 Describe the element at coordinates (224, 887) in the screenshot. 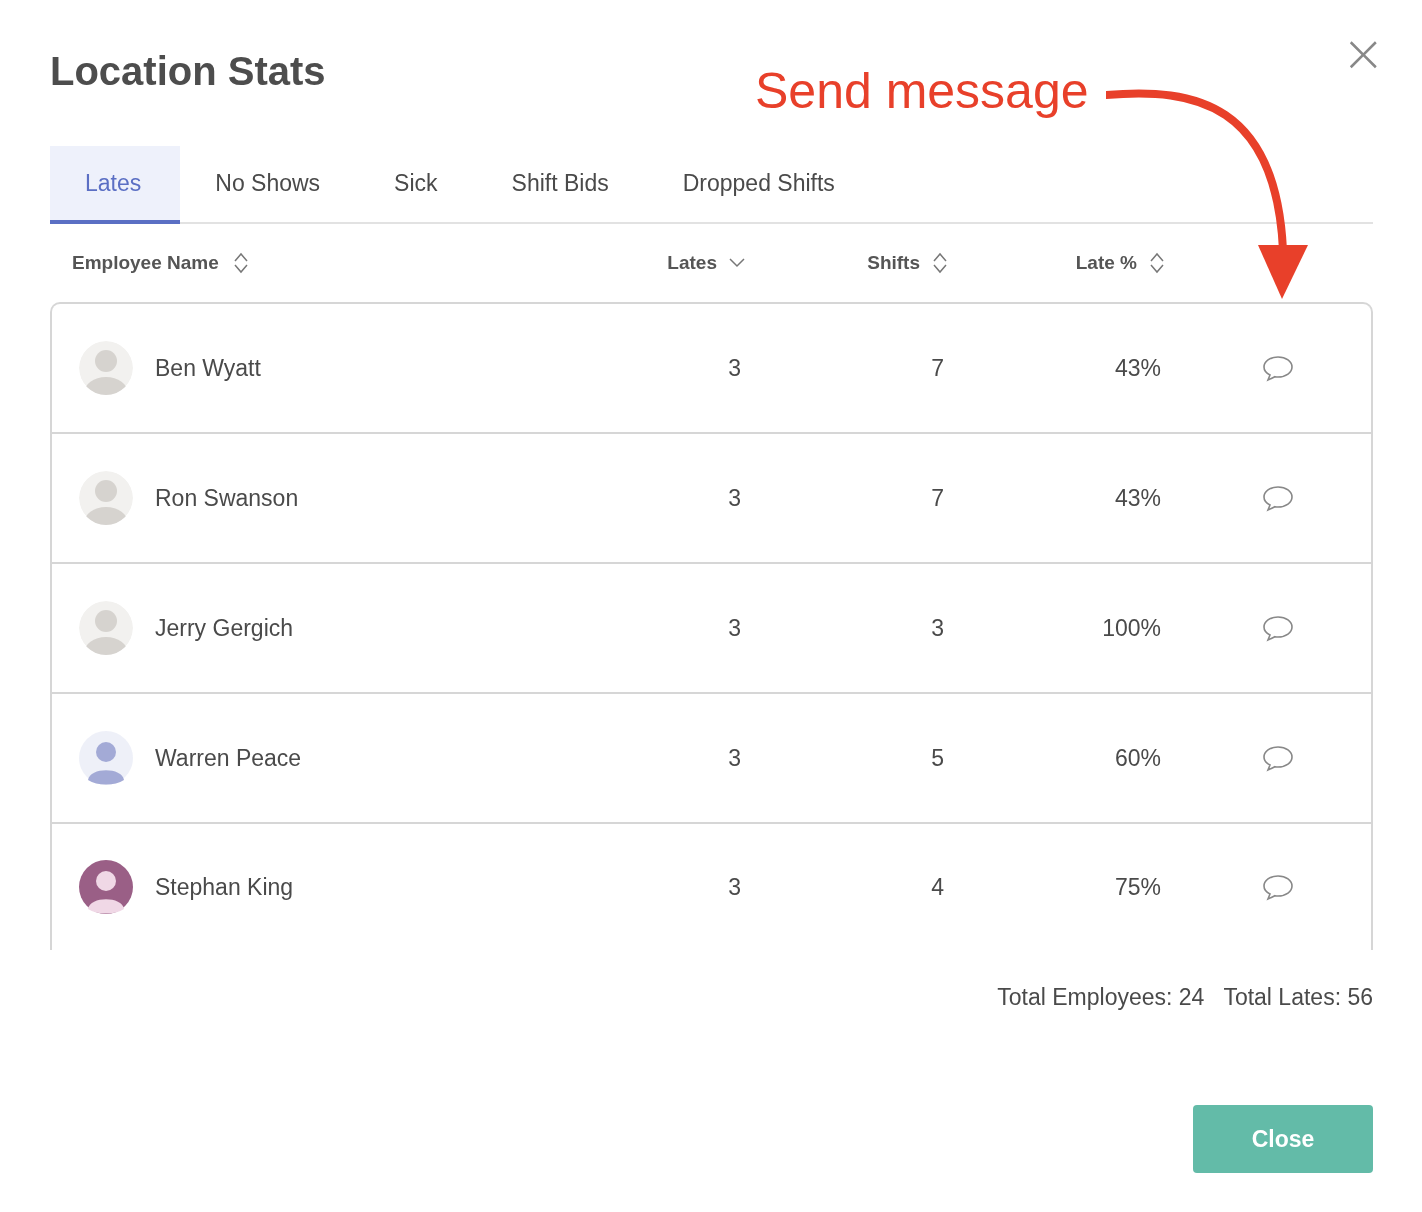

I see `employee-name: Stephan King` at that location.